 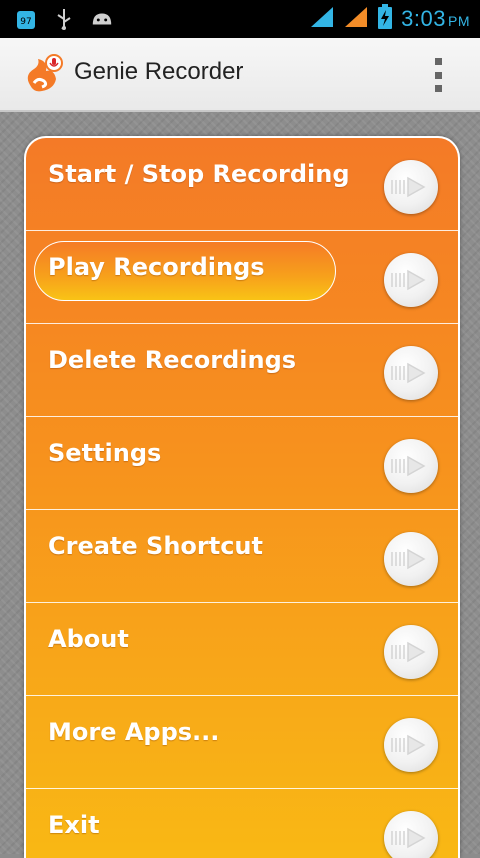 What do you see at coordinates (43, 74) in the screenshot?
I see `genie-logo-icon` at bounding box center [43, 74].